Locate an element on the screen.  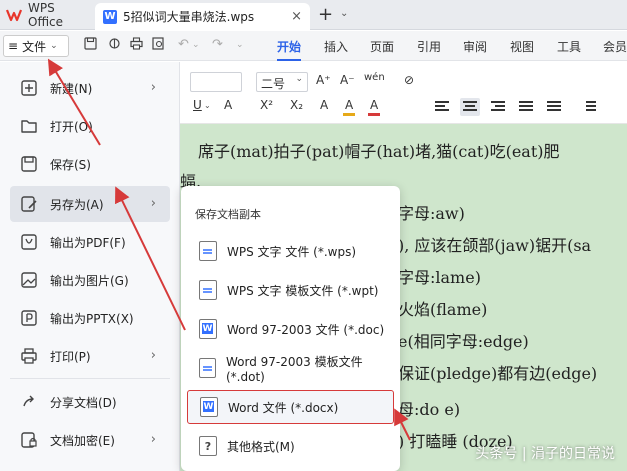
new-tab-dropdown-icon: ⌄ is located at coordinates (344, 13).